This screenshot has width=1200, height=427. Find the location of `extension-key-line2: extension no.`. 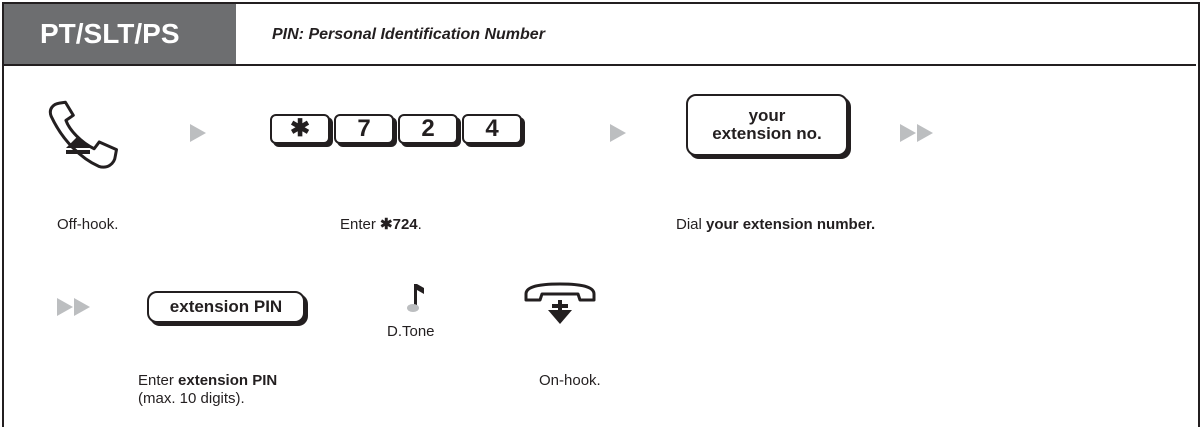

extension-key-line2: extension no. is located at coordinates (767, 133).